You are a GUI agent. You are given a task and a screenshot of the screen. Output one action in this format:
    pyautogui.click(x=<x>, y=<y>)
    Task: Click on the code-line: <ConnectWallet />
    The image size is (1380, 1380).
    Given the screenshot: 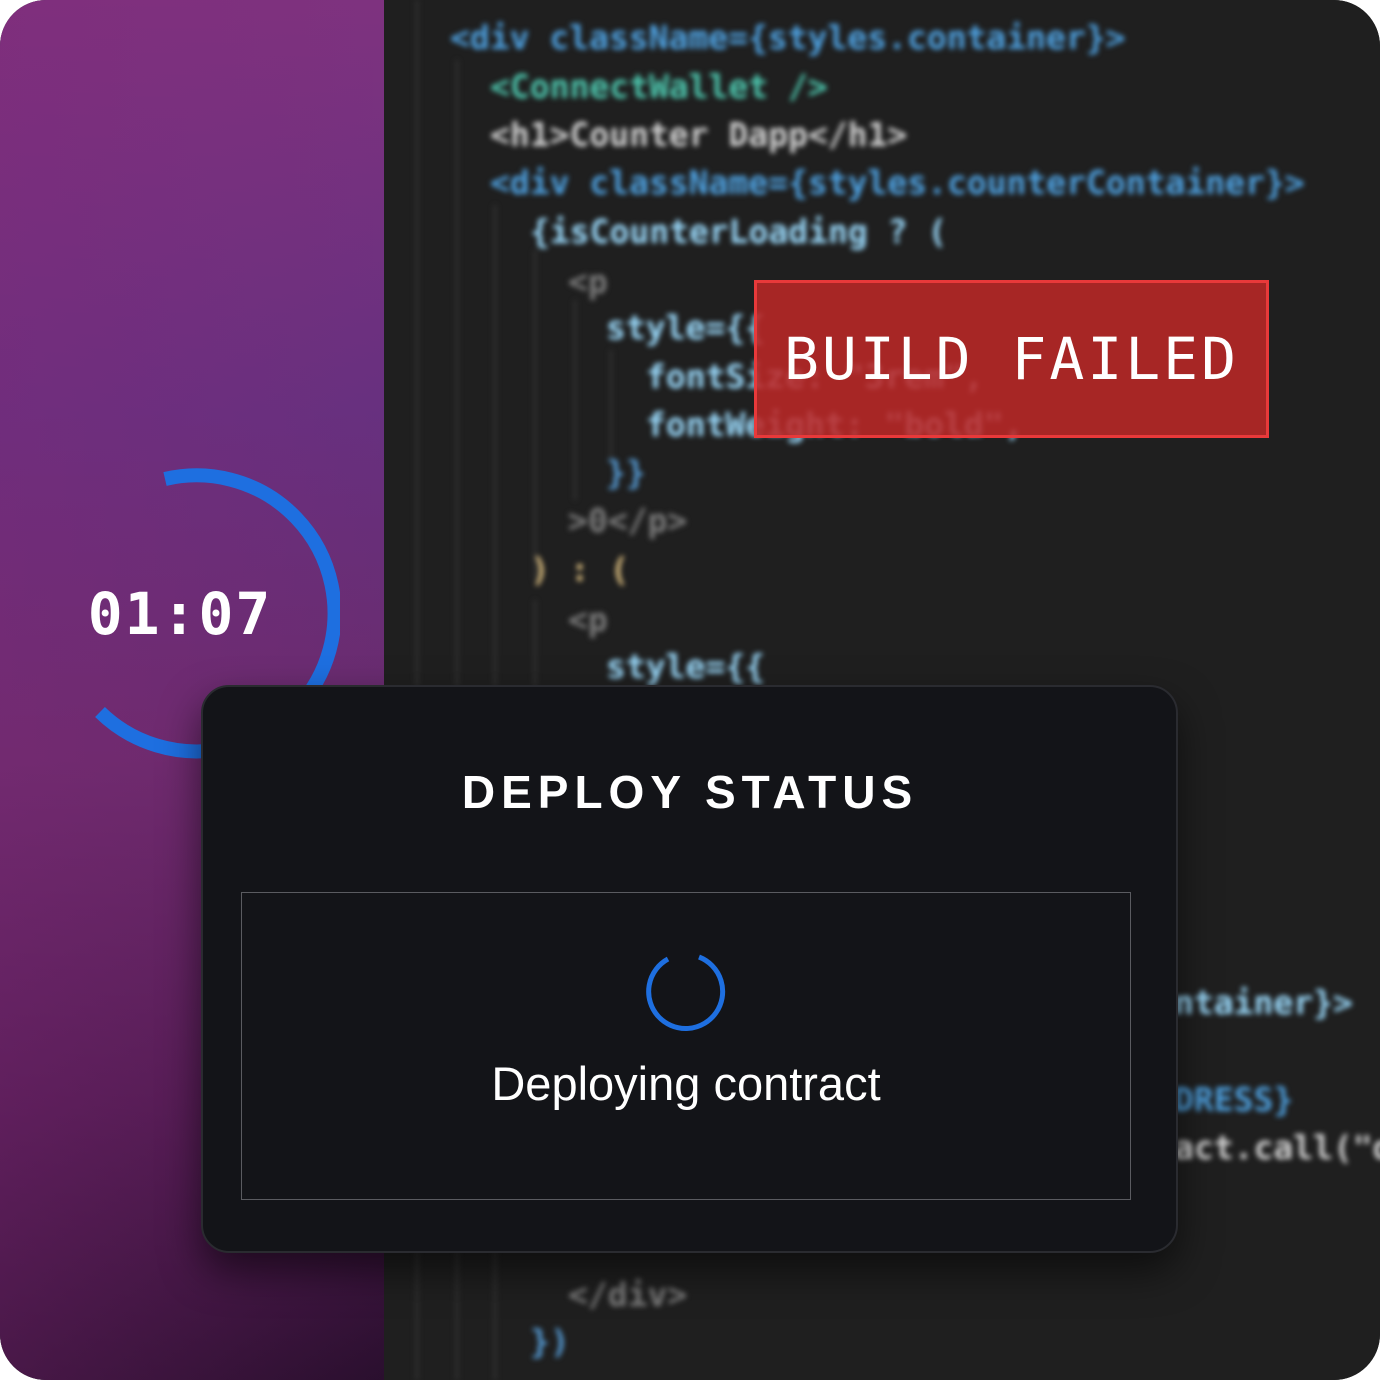 What is the action you would take?
    pyautogui.click(x=659, y=86)
    